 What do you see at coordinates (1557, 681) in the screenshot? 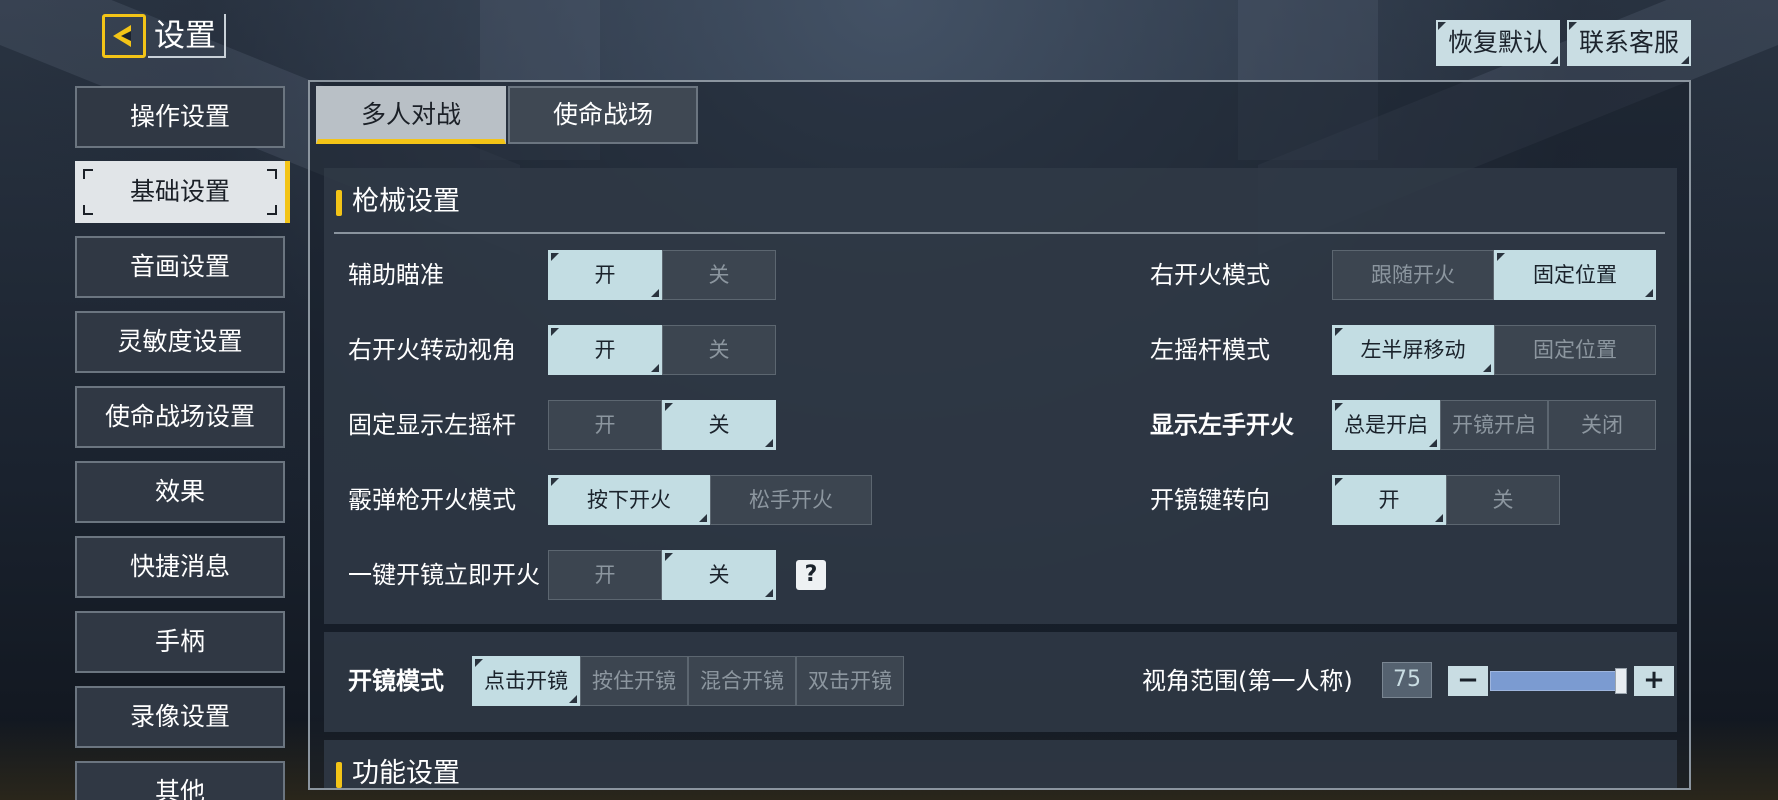
I see `fov-slider` at bounding box center [1557, 681].